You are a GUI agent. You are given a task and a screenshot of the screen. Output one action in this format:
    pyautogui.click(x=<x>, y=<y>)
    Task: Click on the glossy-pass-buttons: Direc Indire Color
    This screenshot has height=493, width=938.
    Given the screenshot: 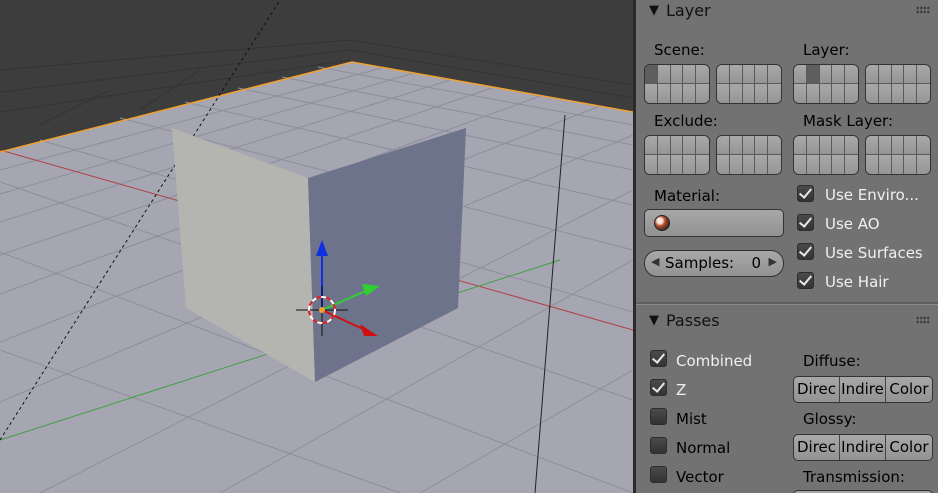 What is the action you would take?
    pyautogui.click(x=863, y=447)
    